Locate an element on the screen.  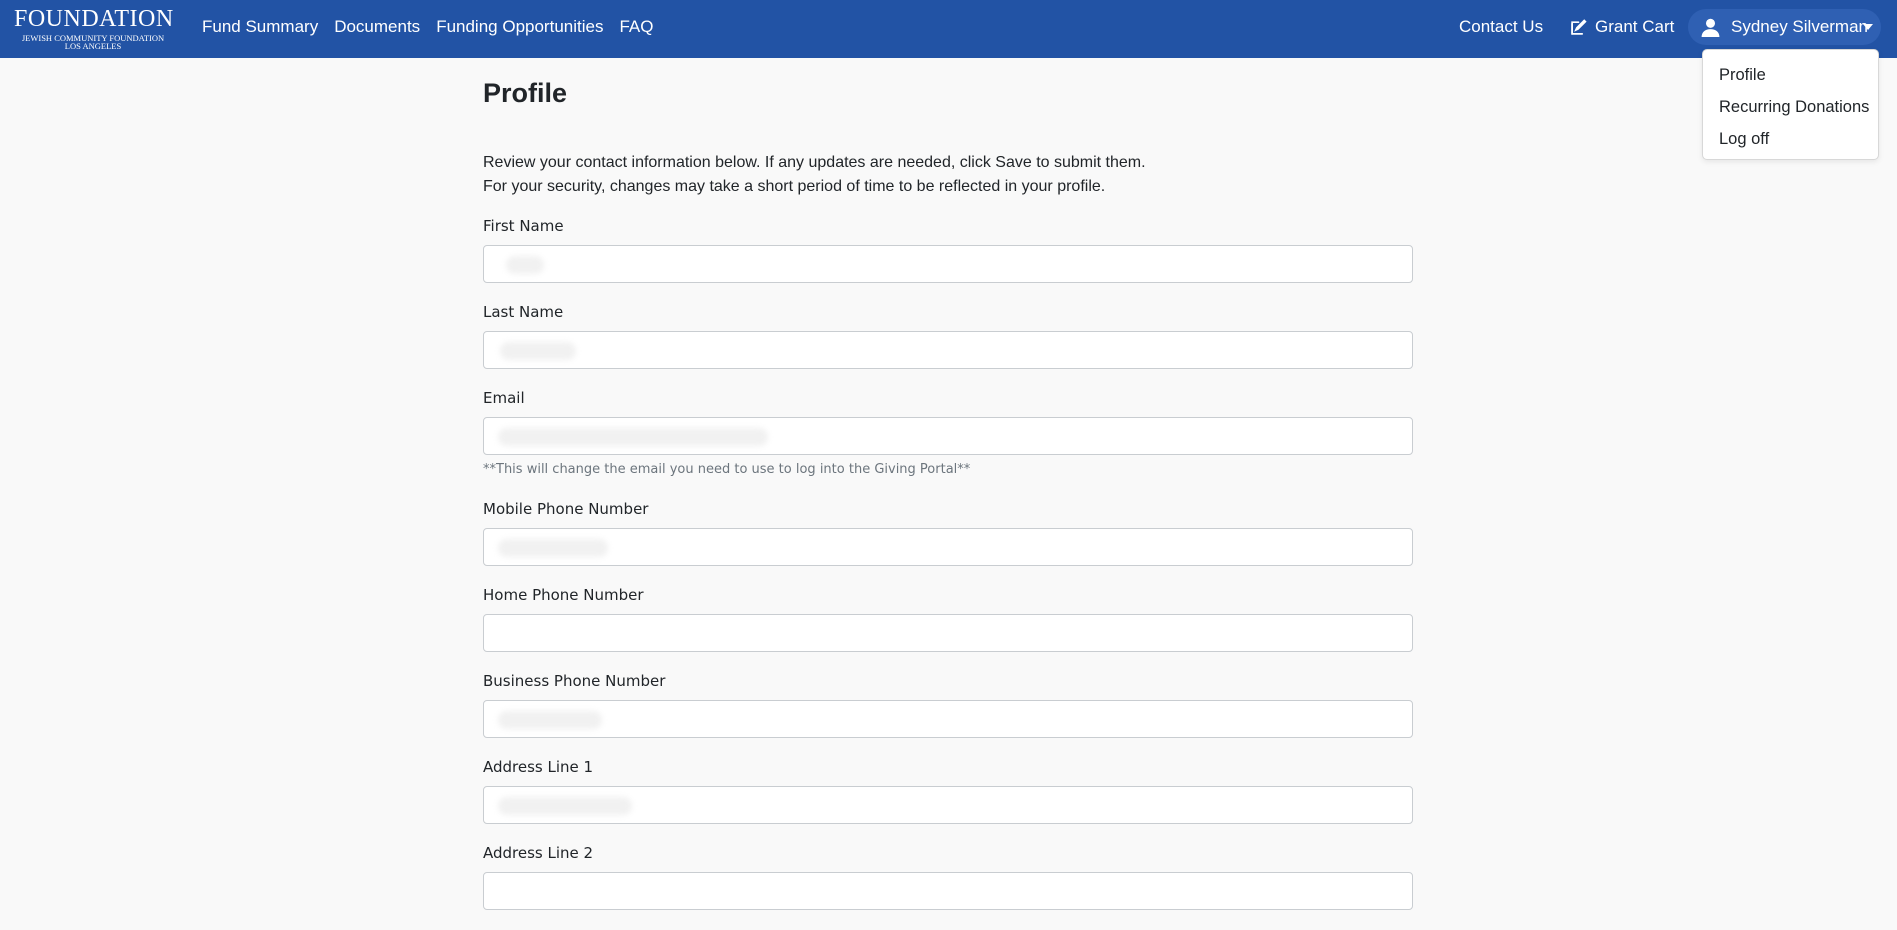
user-dropdown-menu: Profile Recurring Donations Log off is located at coordinates (1790, 104).